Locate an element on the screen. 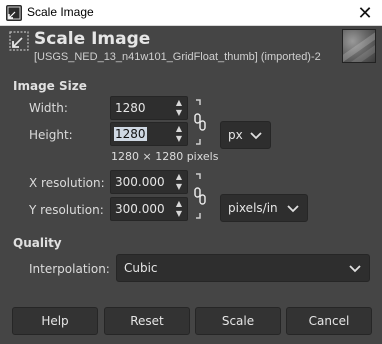 This screenshot has height=344, width=382. dialog-title: Scale Image is located at coordinates (92, 39).